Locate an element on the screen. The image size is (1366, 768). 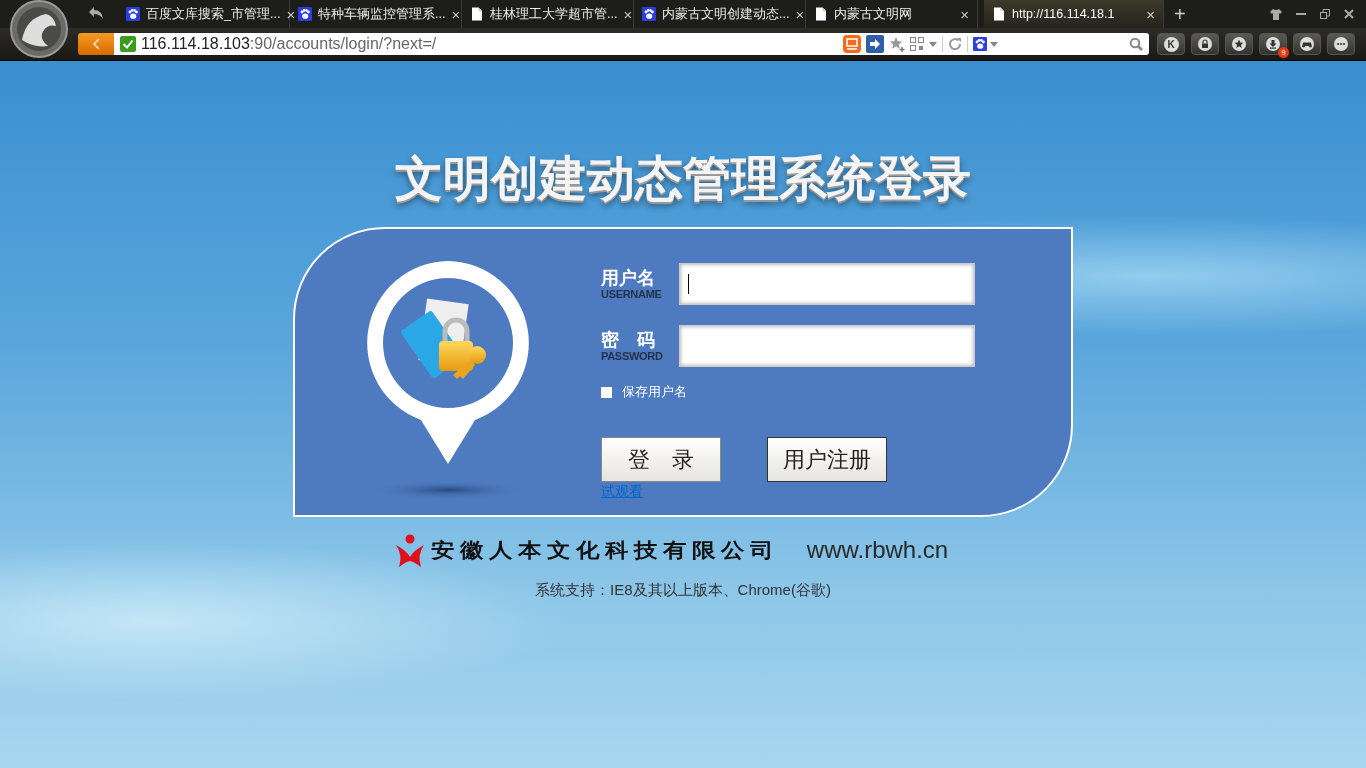
company-name: 安徽人本文化科技有限公司 is located at coordinates (604, 549).